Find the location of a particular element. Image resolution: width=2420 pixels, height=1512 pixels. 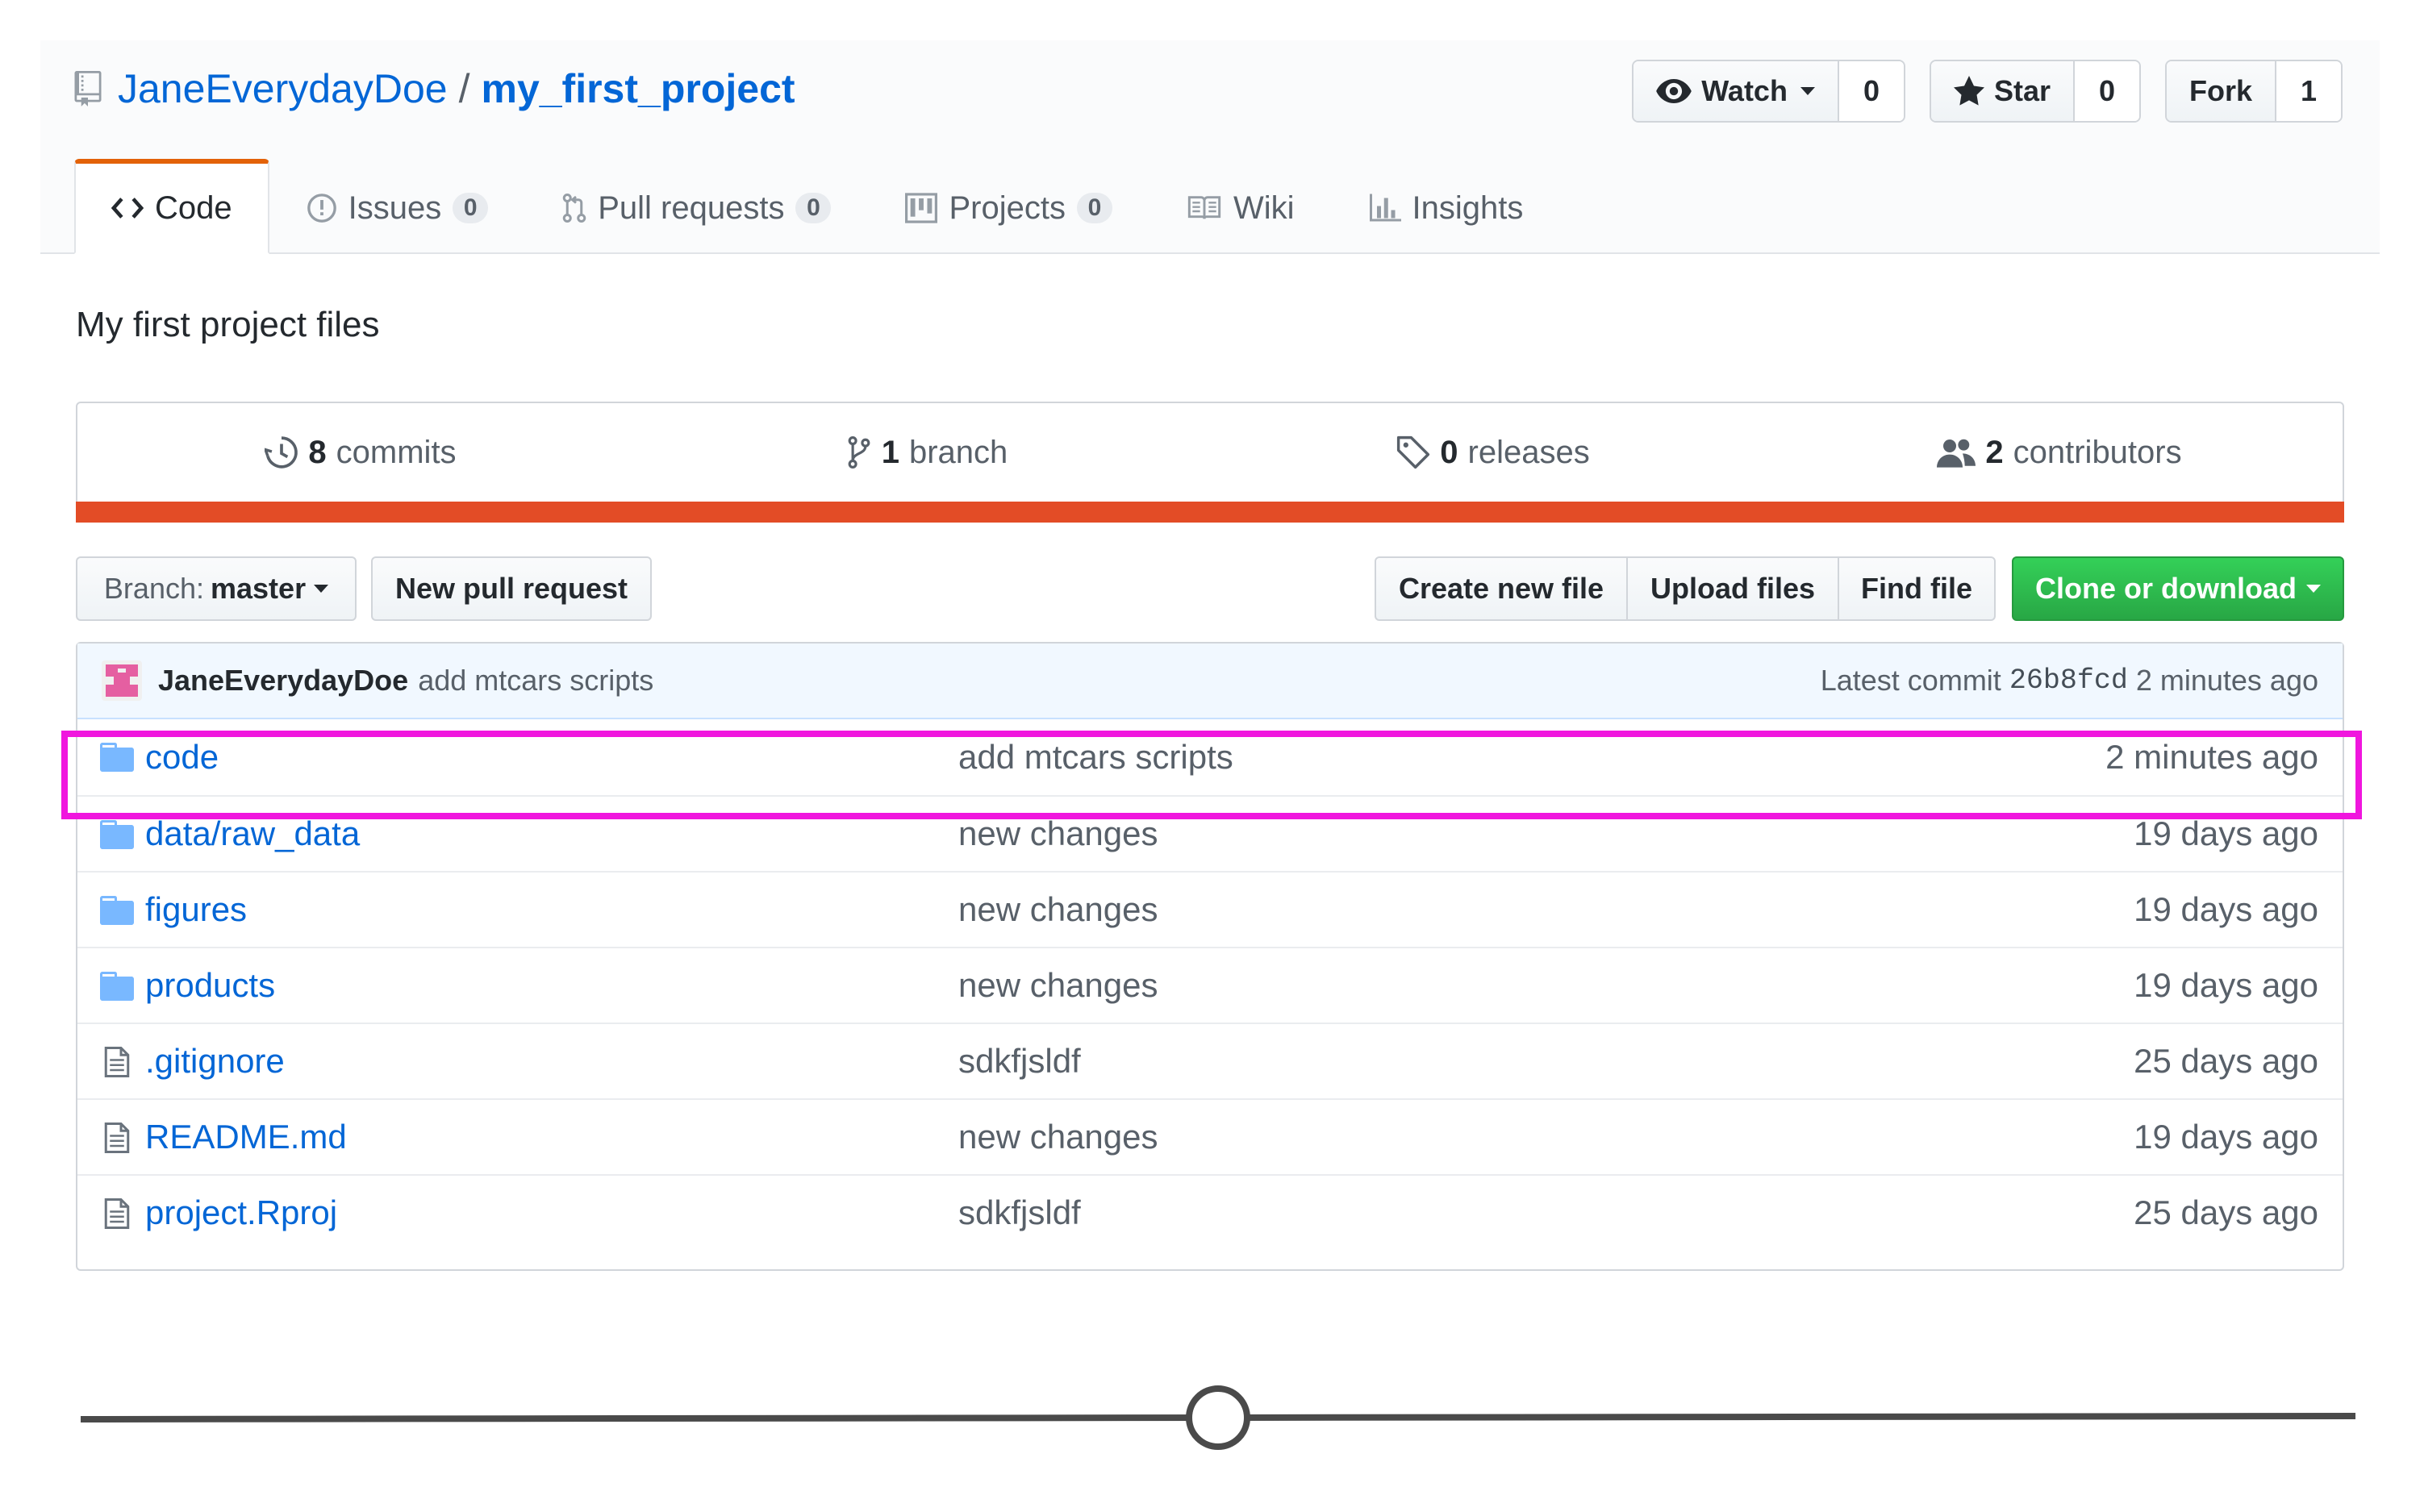

projects-count-badge: 0 is located at coordinates (1094, 208).